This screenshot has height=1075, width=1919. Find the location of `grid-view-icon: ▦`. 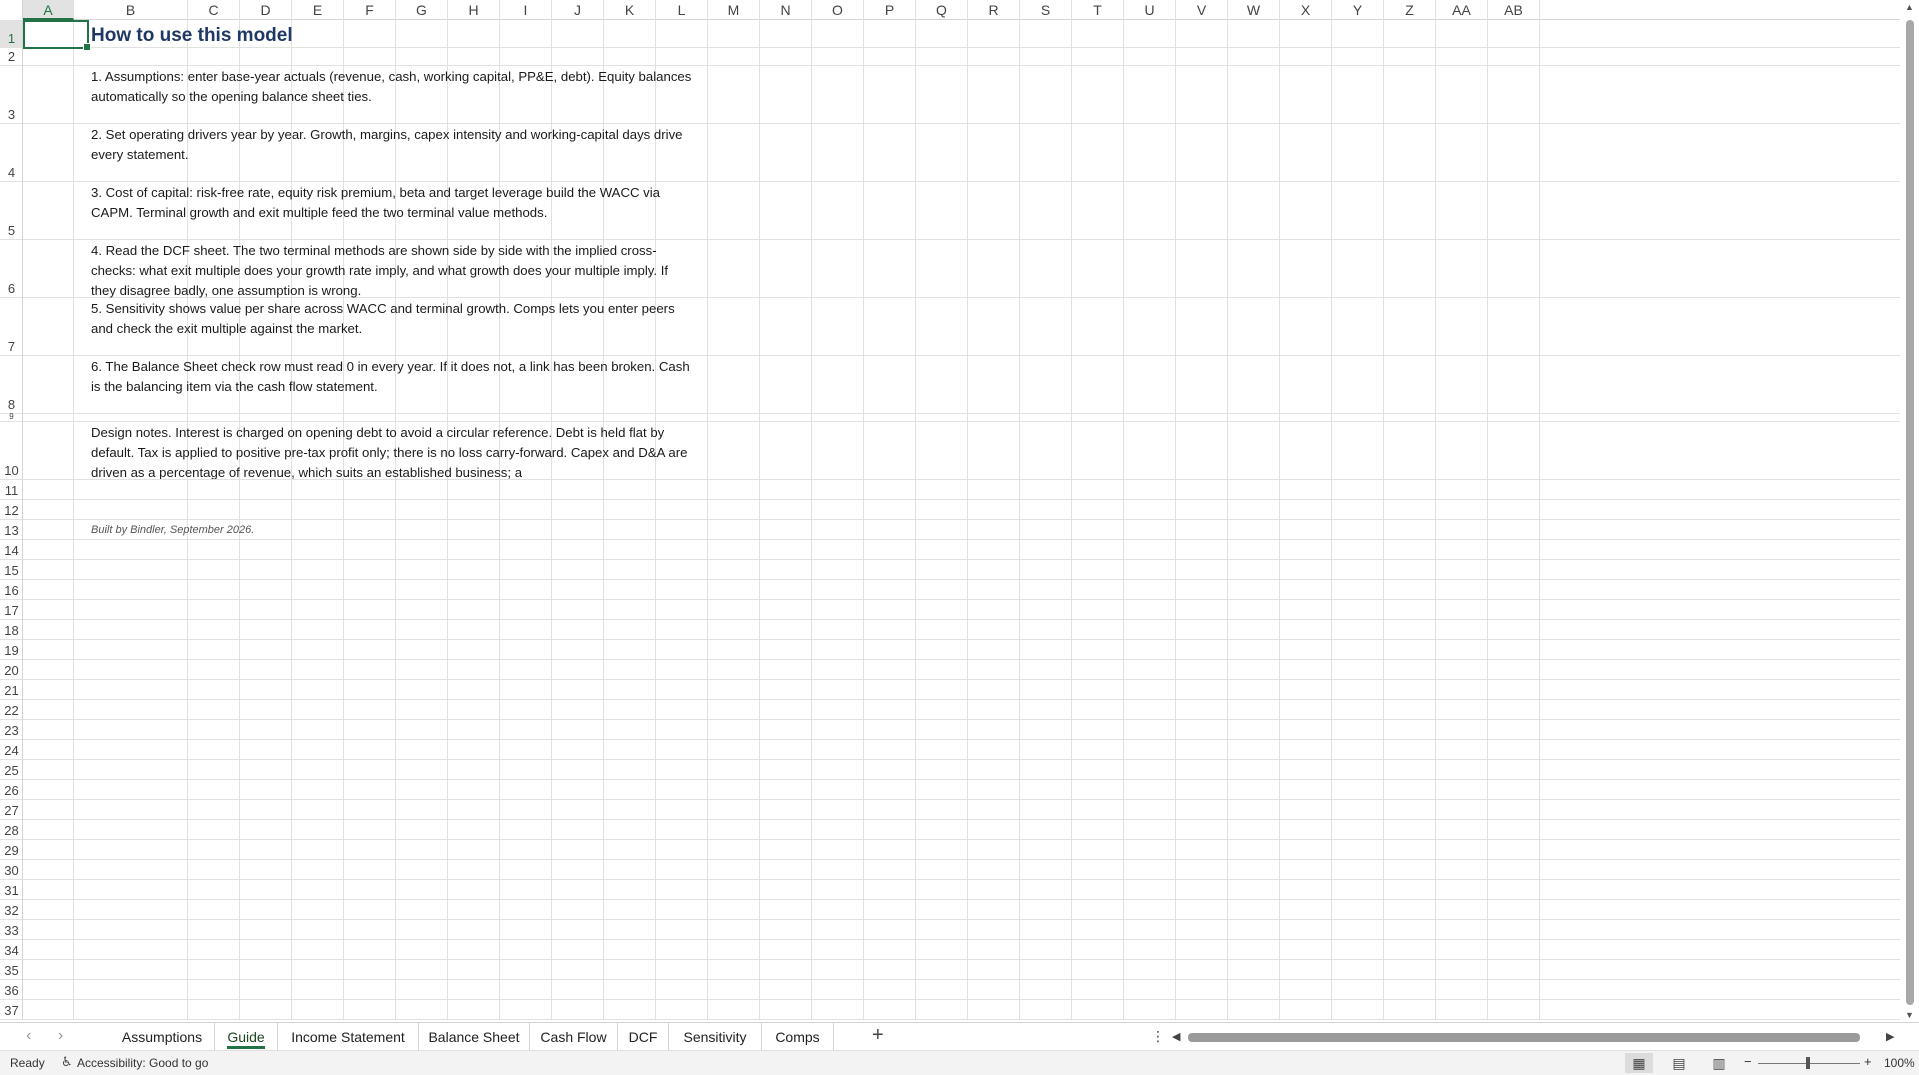

grid-view-icon: ▦ is located at coordinates (1639, 1063).